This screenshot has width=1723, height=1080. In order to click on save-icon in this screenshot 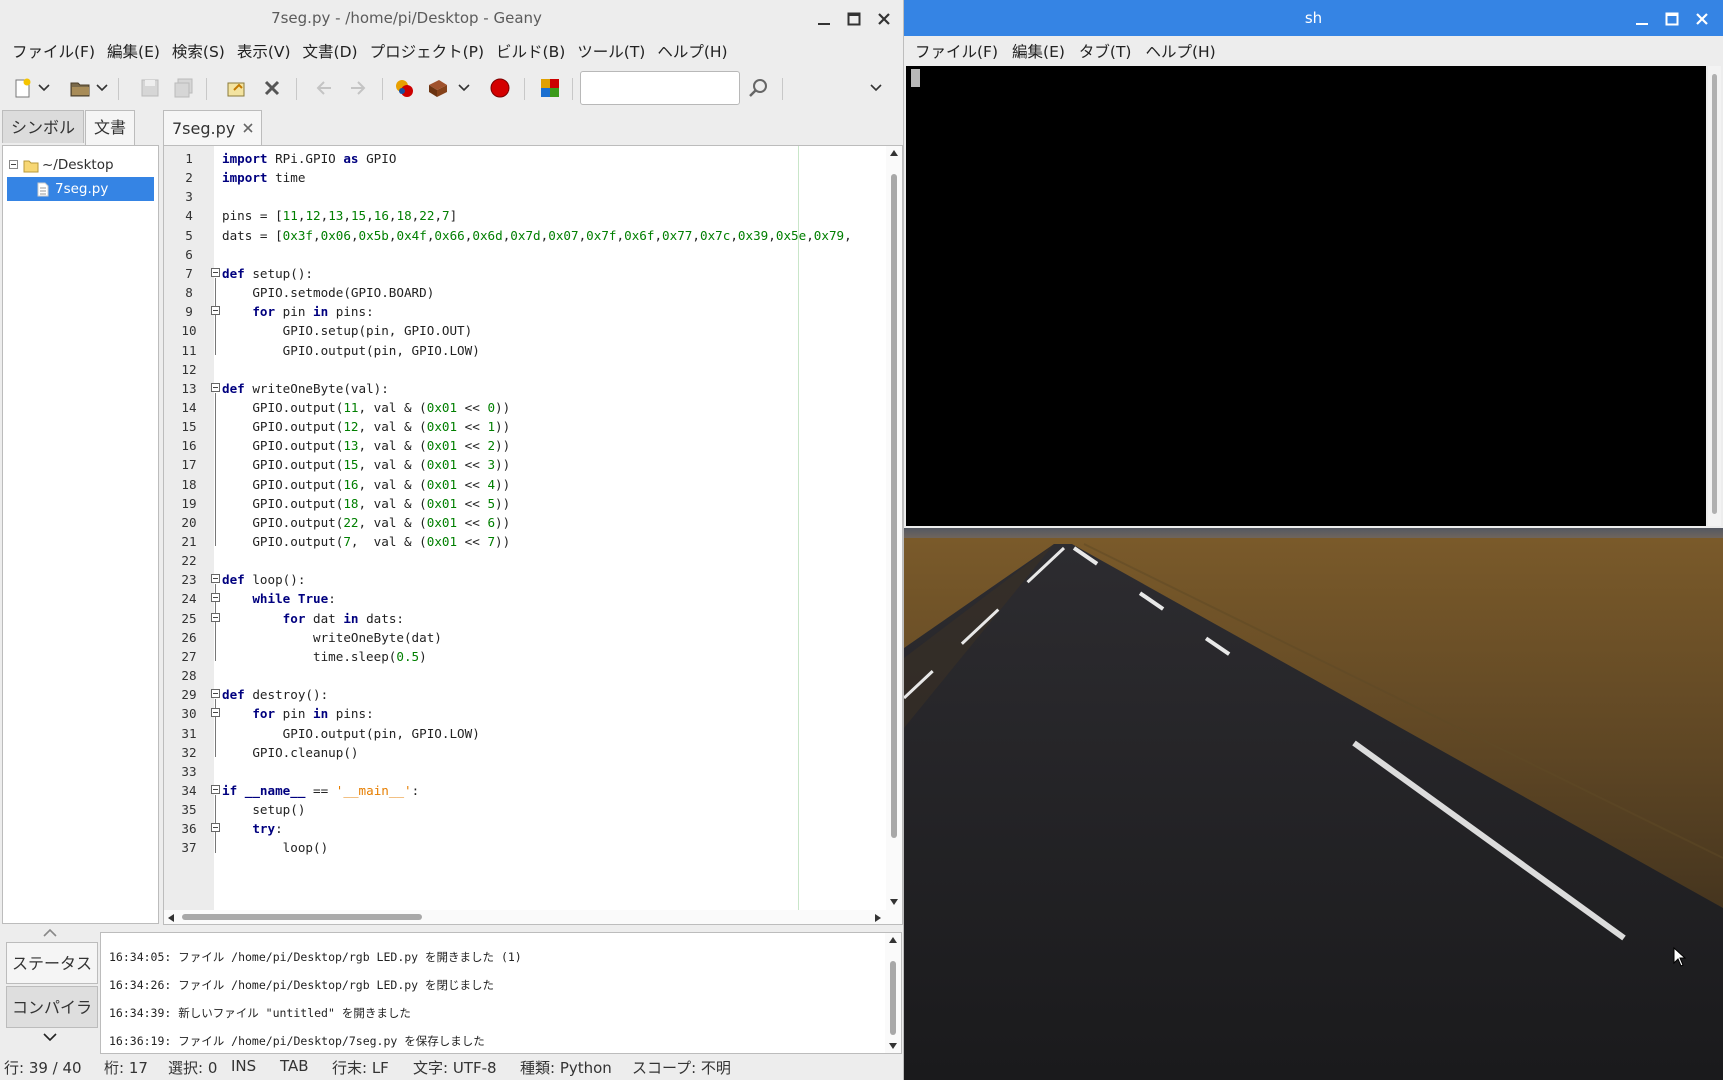, I will do `click(150, 88)`.